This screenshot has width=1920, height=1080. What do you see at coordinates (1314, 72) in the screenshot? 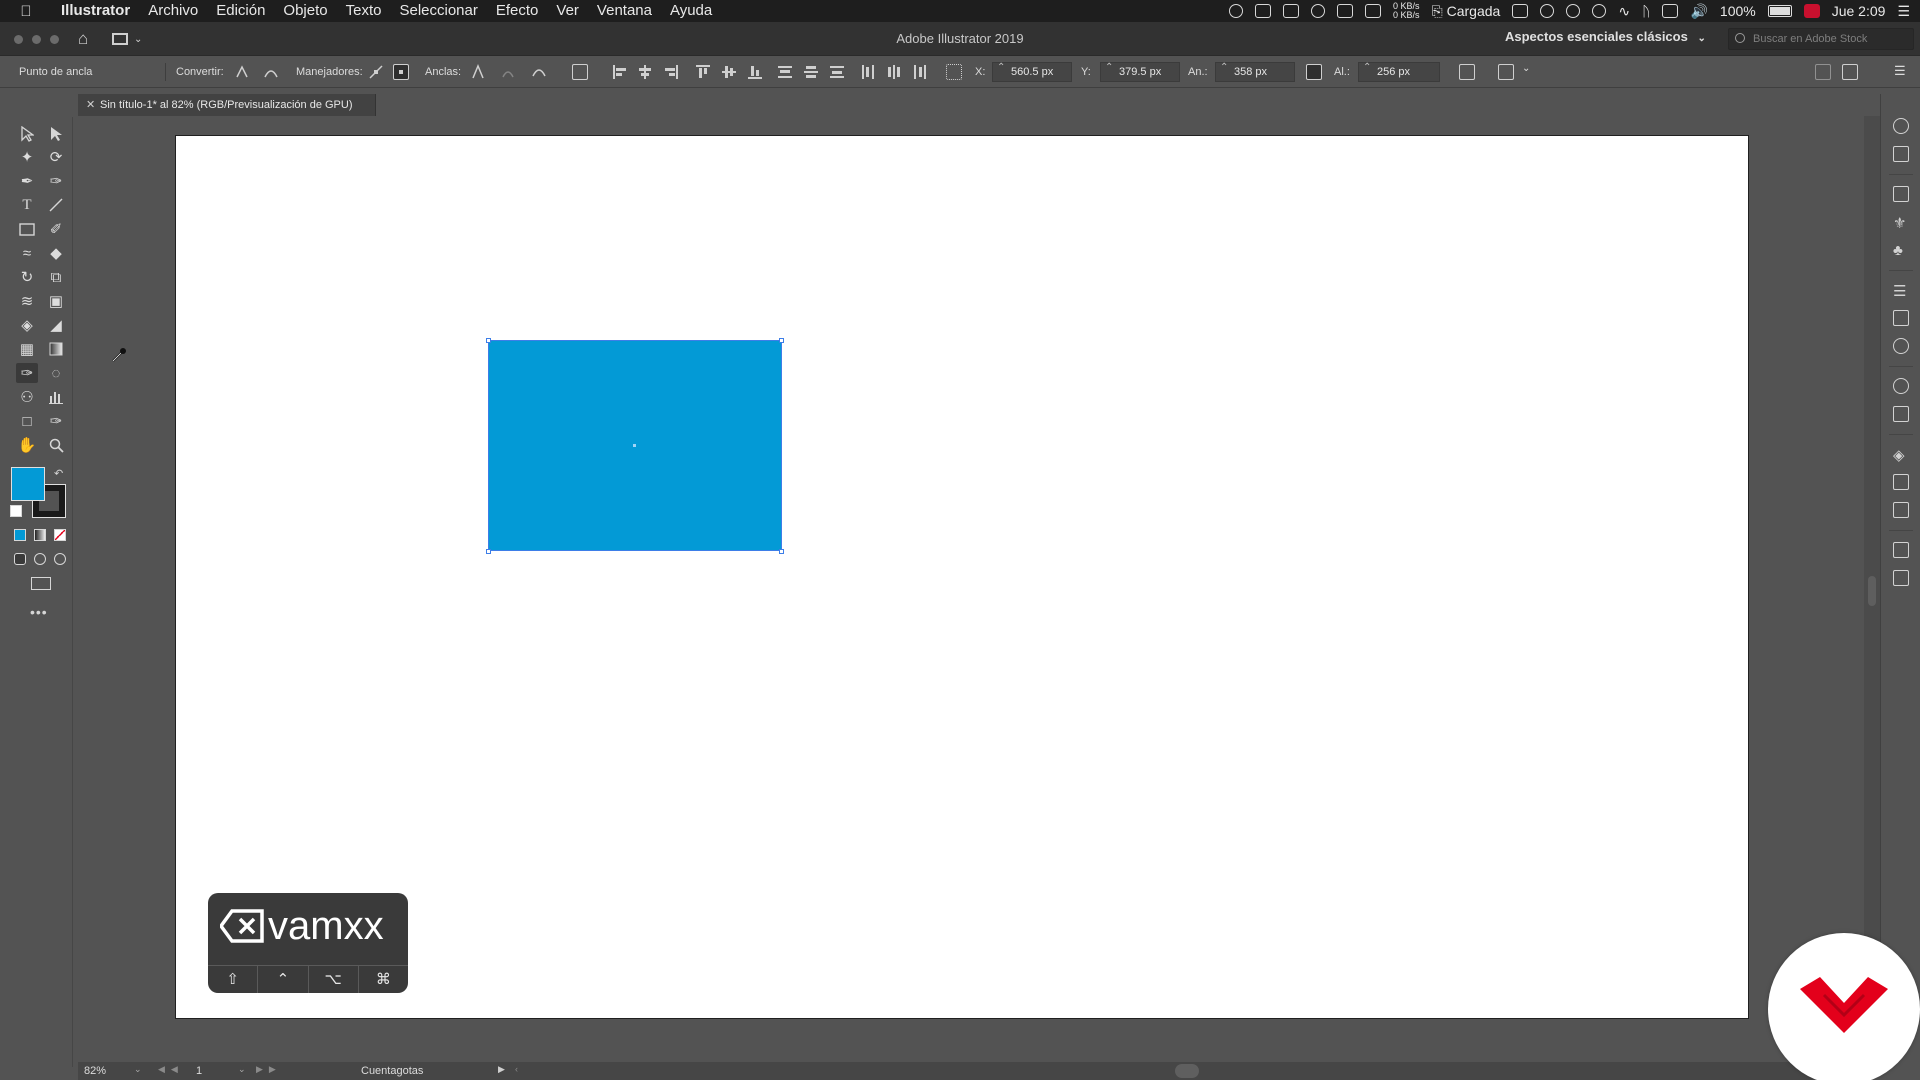
I see `link-proportions-icon` at bounding box center [1314, 72].